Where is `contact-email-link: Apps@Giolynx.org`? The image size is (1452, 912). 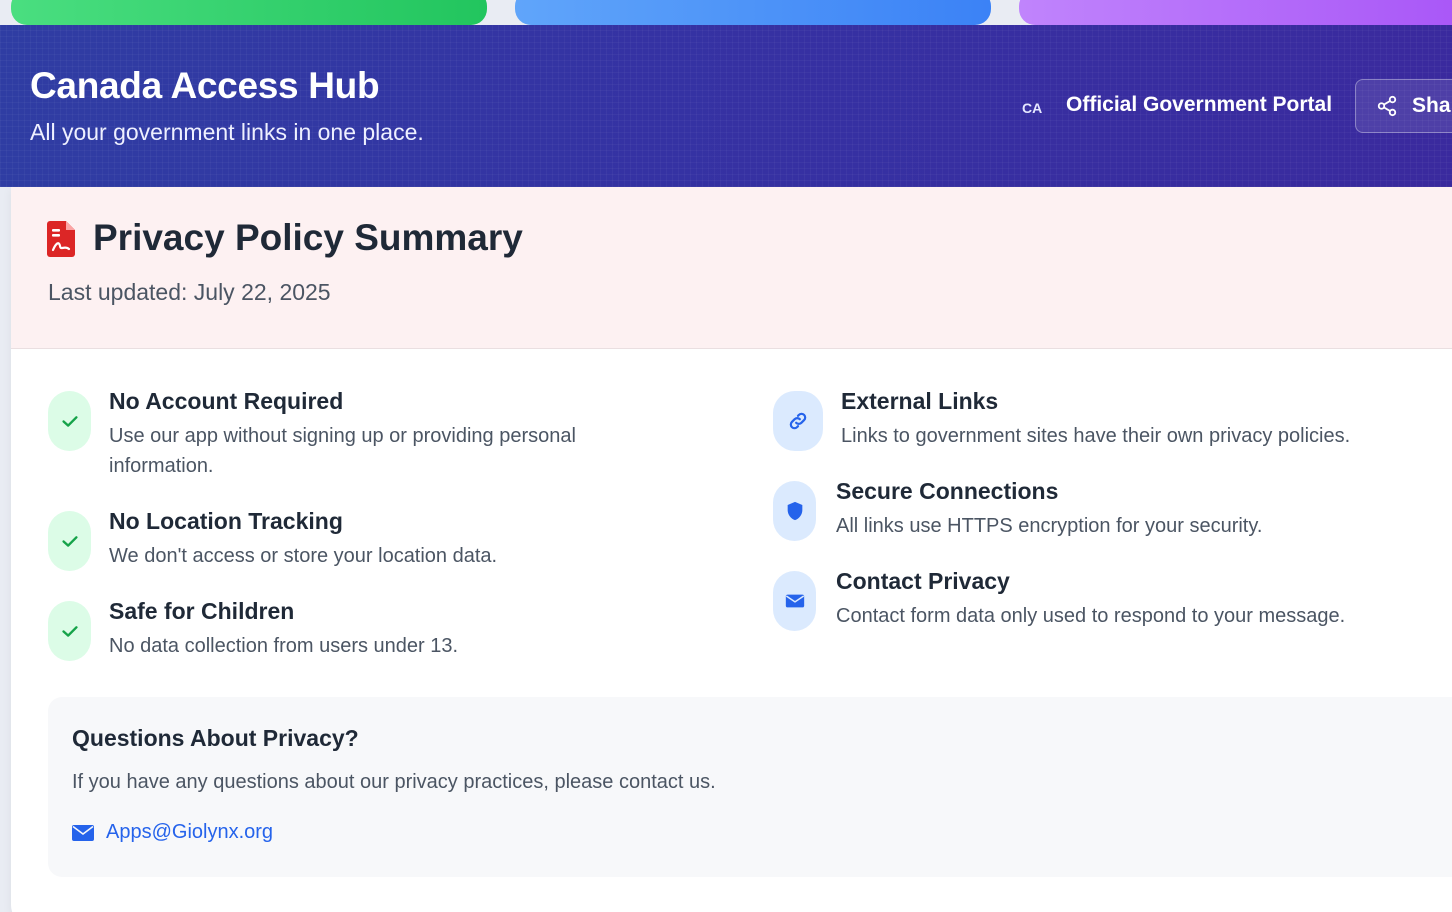 contact-email-link: Apps@Giolynx.org is located at coordinates (172, 832).